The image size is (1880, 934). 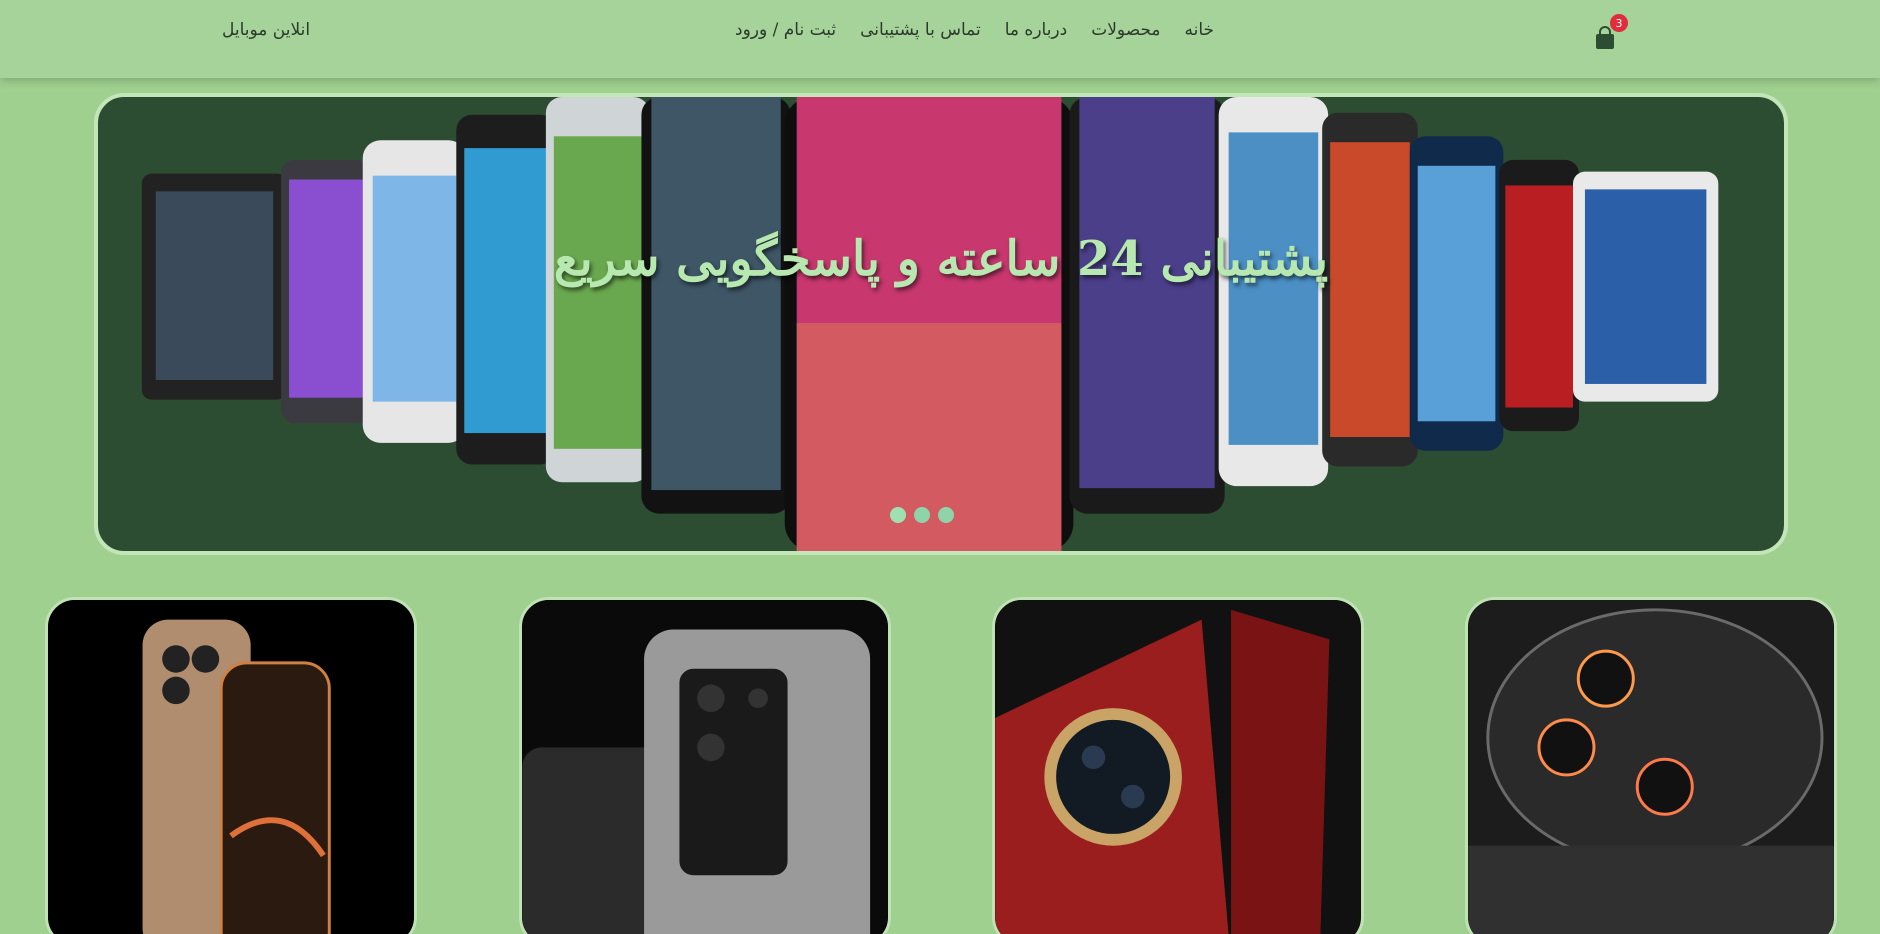 I want to click on slider-dots, so click(x=922, y=515).